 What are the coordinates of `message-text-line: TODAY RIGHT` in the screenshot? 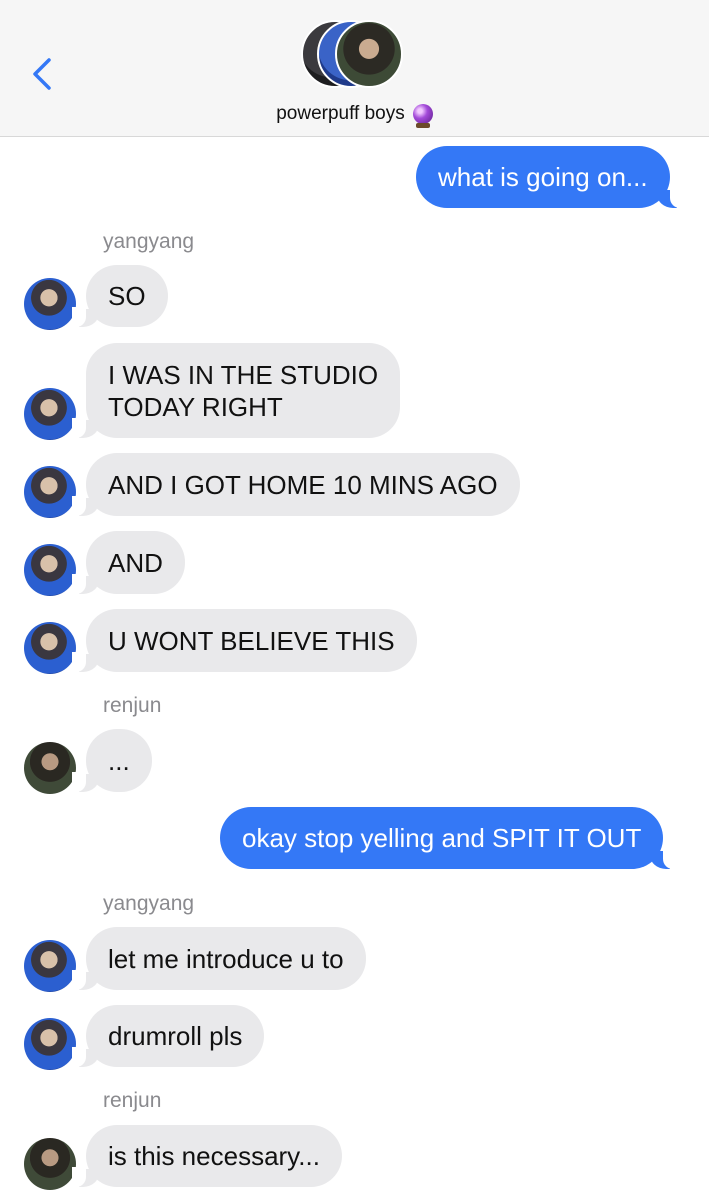 It's located at (195, 406).